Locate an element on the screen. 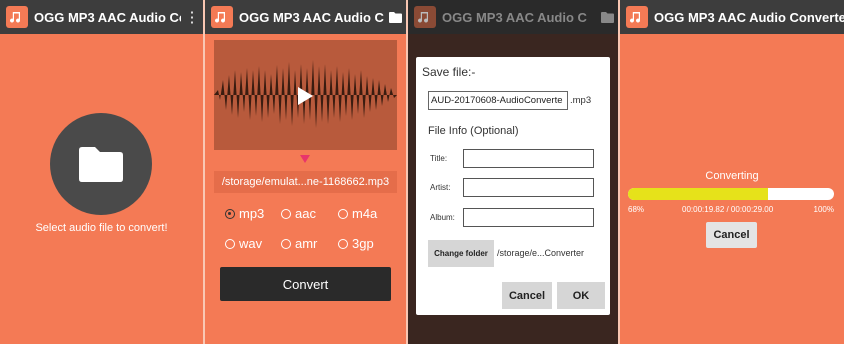 Image resolution: width=844 pixels, height=344 pixels. progress-percent: 68% is located at coordinates (636, 209).